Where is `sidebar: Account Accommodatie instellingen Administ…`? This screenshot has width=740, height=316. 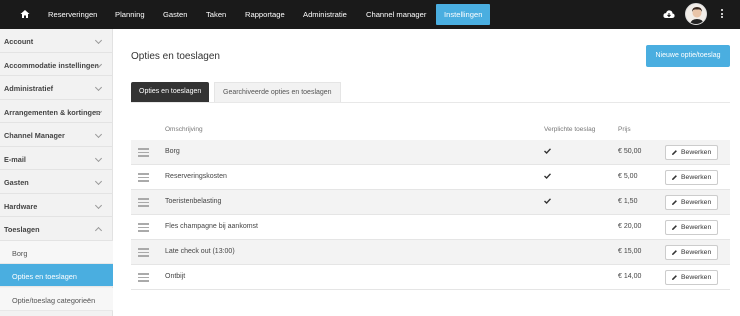
sidebar: Account Accommodatie instellingen Administ… is located at coordinates (56, 172).